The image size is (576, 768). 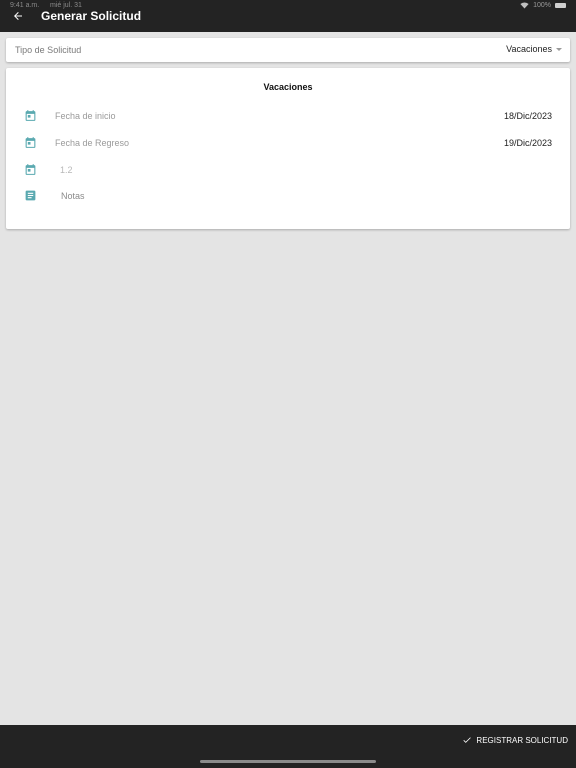 What do you see at coordinates (522, 740) in the screenshot?
I see `register-request-label: REGISTRAR SOLICITUD` at bounding box center [522, 740].